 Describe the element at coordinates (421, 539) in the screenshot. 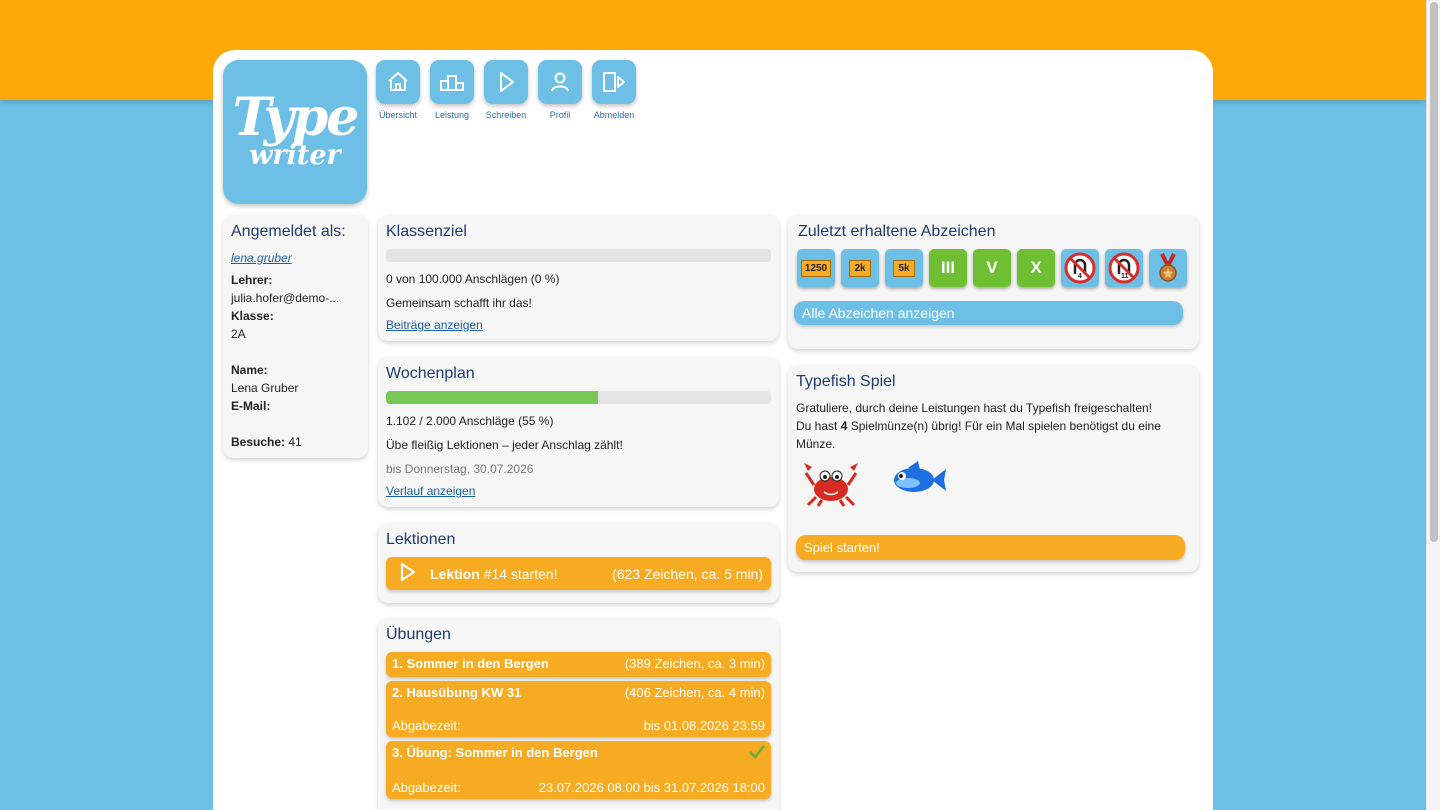

I see `lessons-title: Lektionen` at that location.